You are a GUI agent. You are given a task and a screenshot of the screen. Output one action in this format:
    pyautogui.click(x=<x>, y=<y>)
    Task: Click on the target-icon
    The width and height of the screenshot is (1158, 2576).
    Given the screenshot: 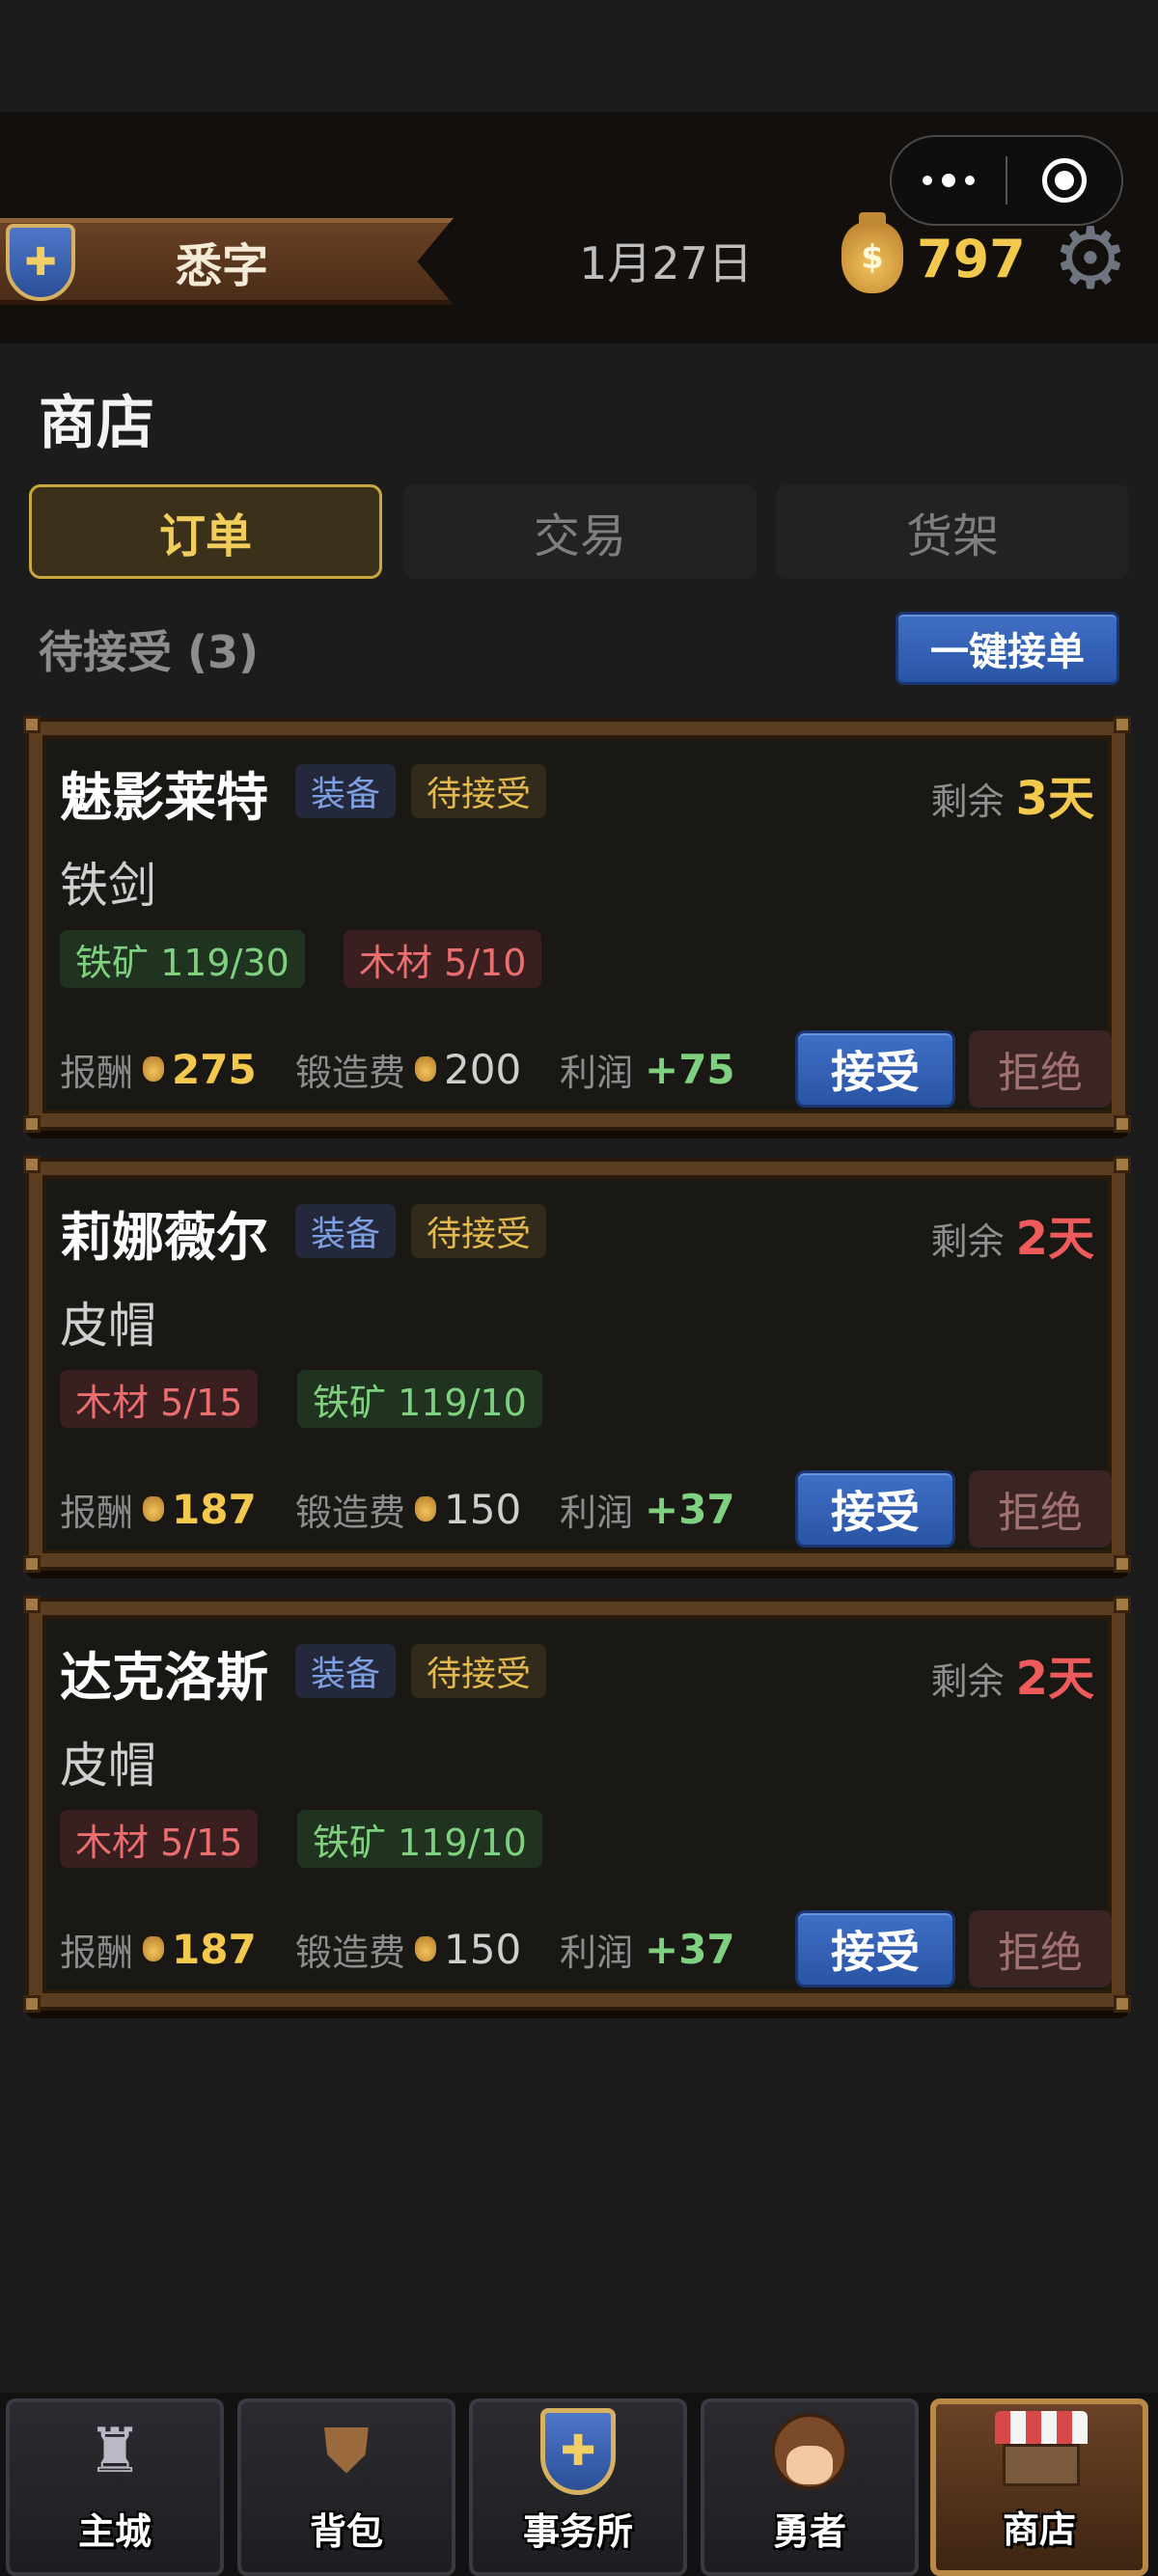 What is the action you would take?
    pyautogui.click(x=1064, y=180)
    